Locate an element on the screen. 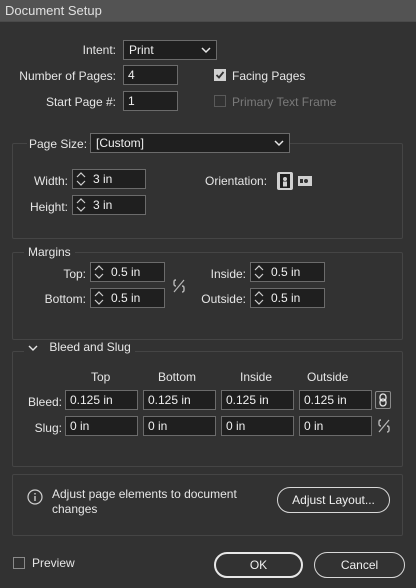  col-top-header: Top is located at coordinates (101, 377).